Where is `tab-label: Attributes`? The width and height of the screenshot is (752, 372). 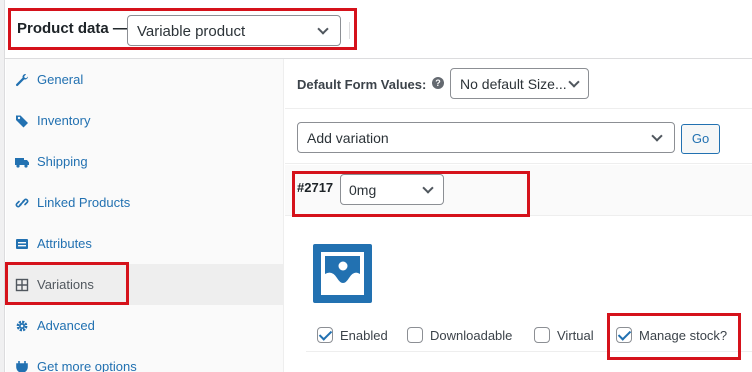
tab-label: Attributes is located at coordinates (64, 243).